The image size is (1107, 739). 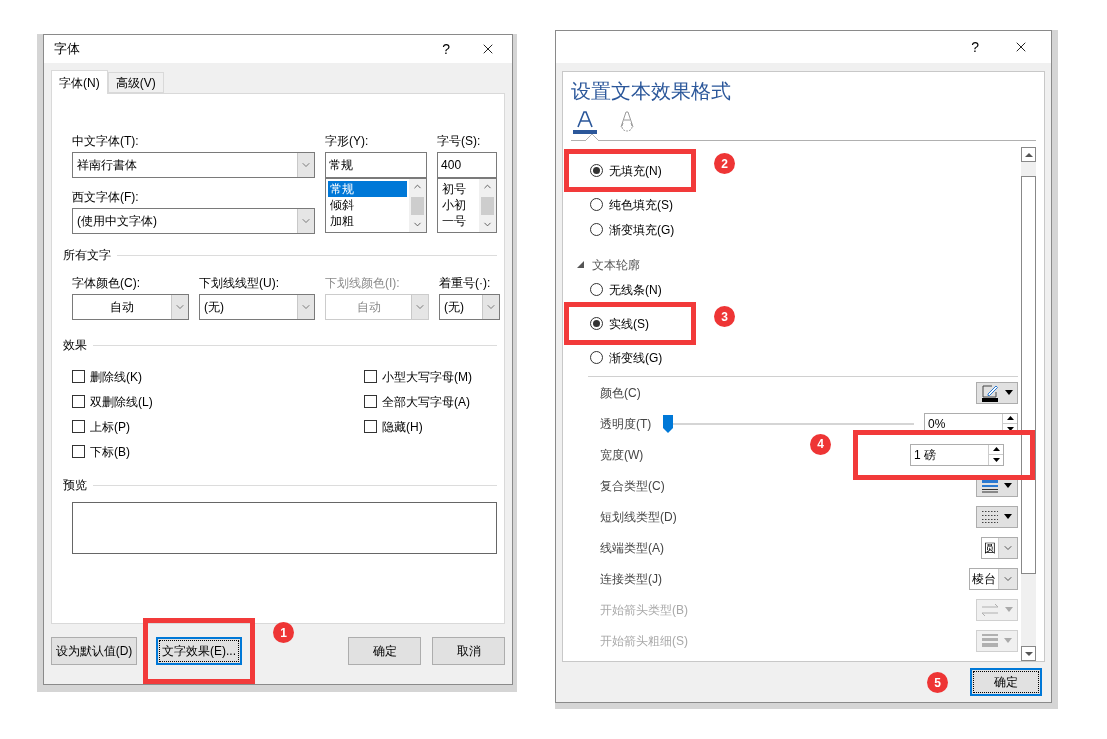 I want to click on section-title: 文本轮廓, so click(x=616, y=264).